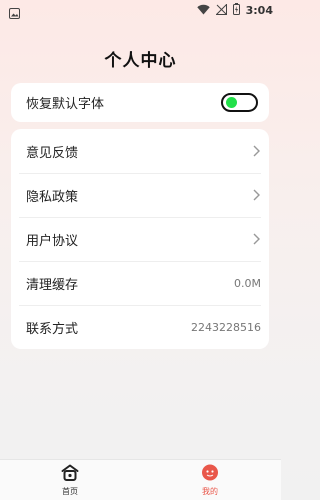  What do you see at coordinates (52, 197) in the screenshot?
I see `menu-item-label: 隐私政策` at bounding box center [52, 197].